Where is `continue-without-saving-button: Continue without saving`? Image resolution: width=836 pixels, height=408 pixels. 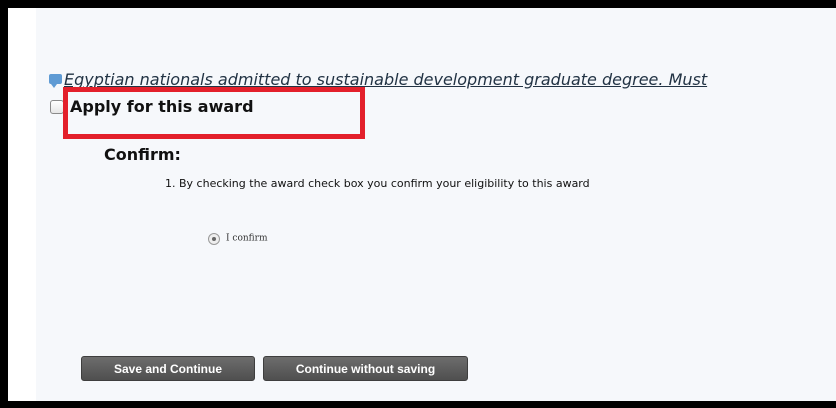 continue-without-saving-button: Continue without saving is located at coordinates (365, 368).